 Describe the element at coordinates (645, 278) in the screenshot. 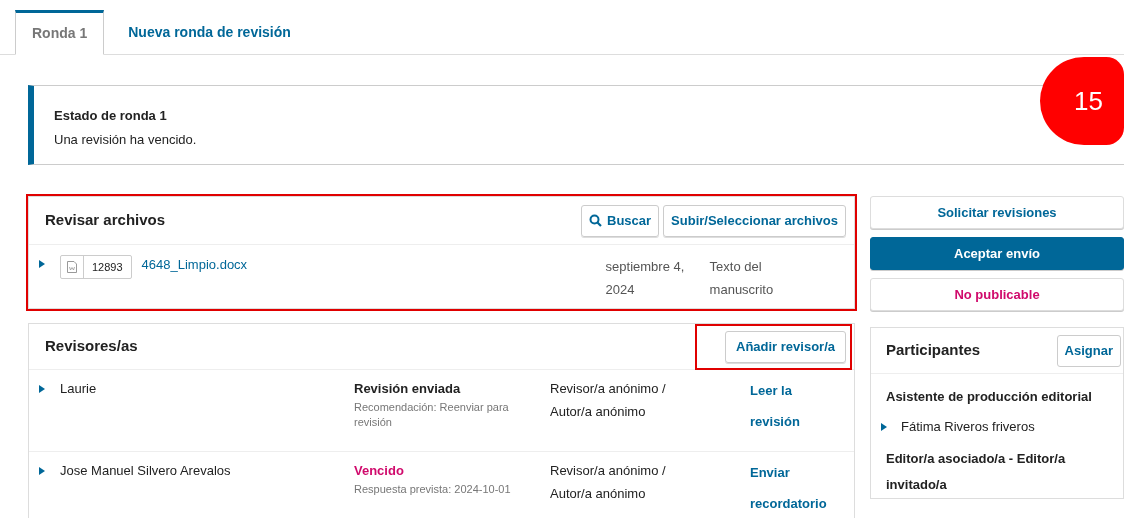

I see `file-date: septiembre 4, 2024` at that location.